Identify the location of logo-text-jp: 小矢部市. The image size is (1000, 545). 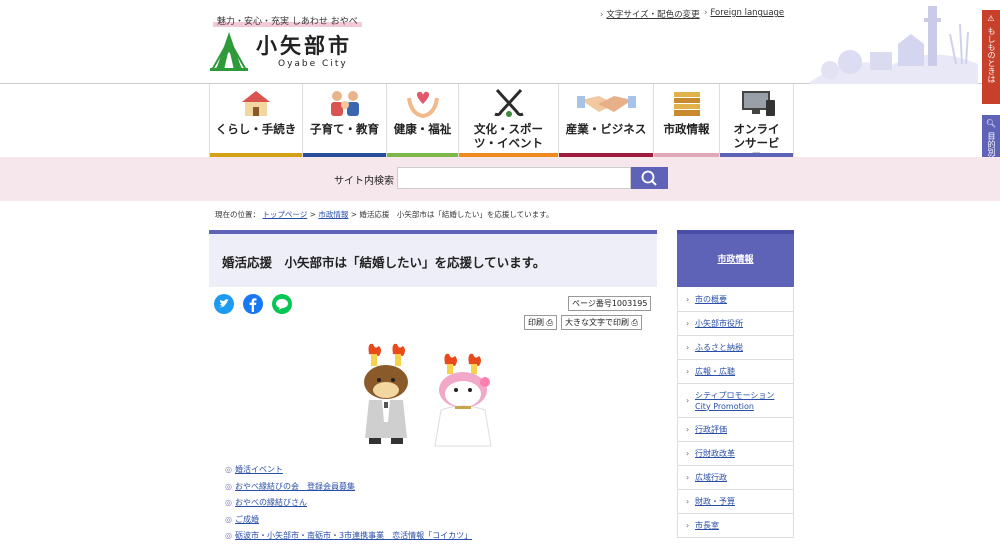
(304, 45).